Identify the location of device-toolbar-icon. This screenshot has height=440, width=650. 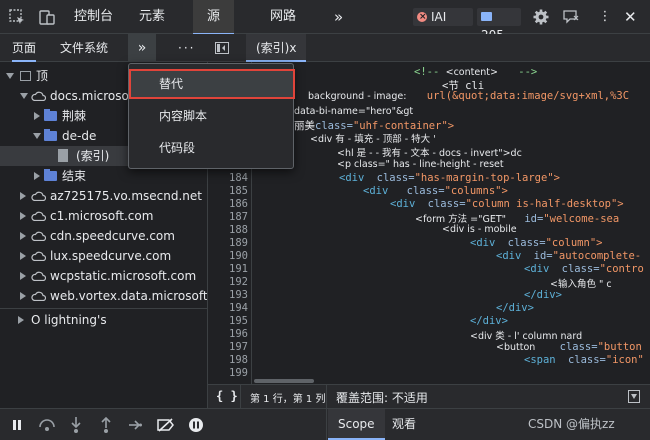
(47, 17).